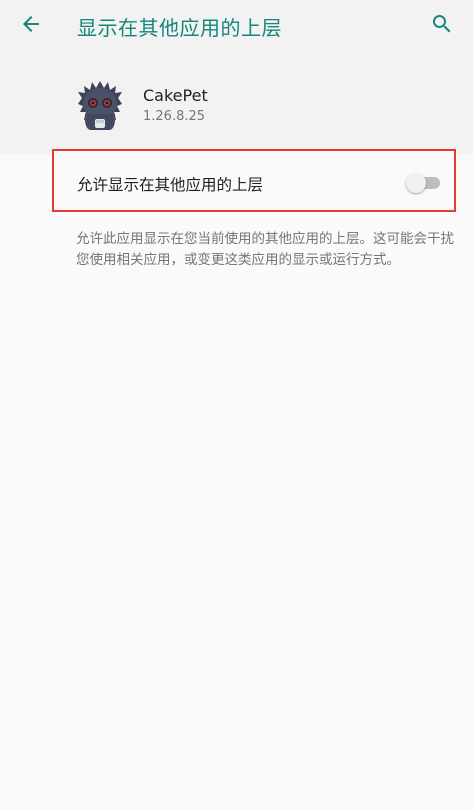 Image resolution: width=473 pixels, height=810 pixels. What do you see at coordinates (175, 95) in the screenshot?
I see `app-name: CakePet` at bounding box center [175, 95].